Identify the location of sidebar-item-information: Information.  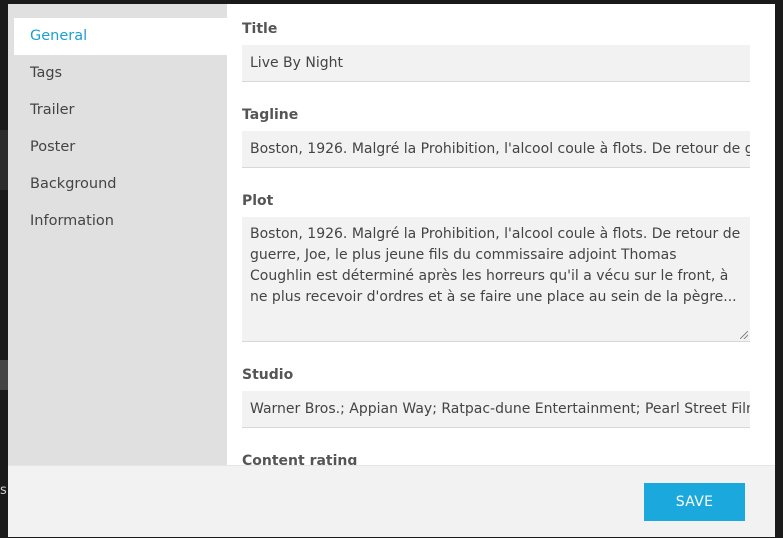
(117, 221).